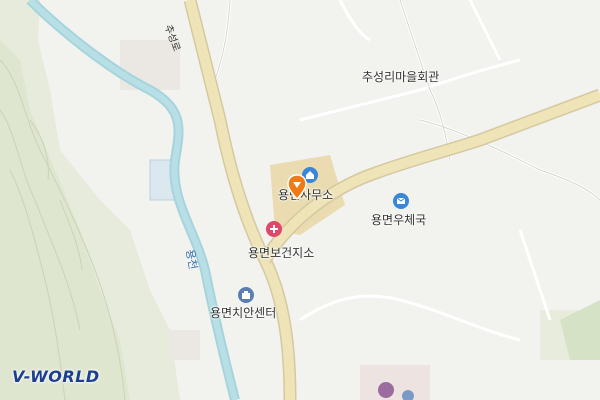 This screenshot has height=400, width=600. I want to click on place-label-police-box: 용면치안센터, so click(243, 312).